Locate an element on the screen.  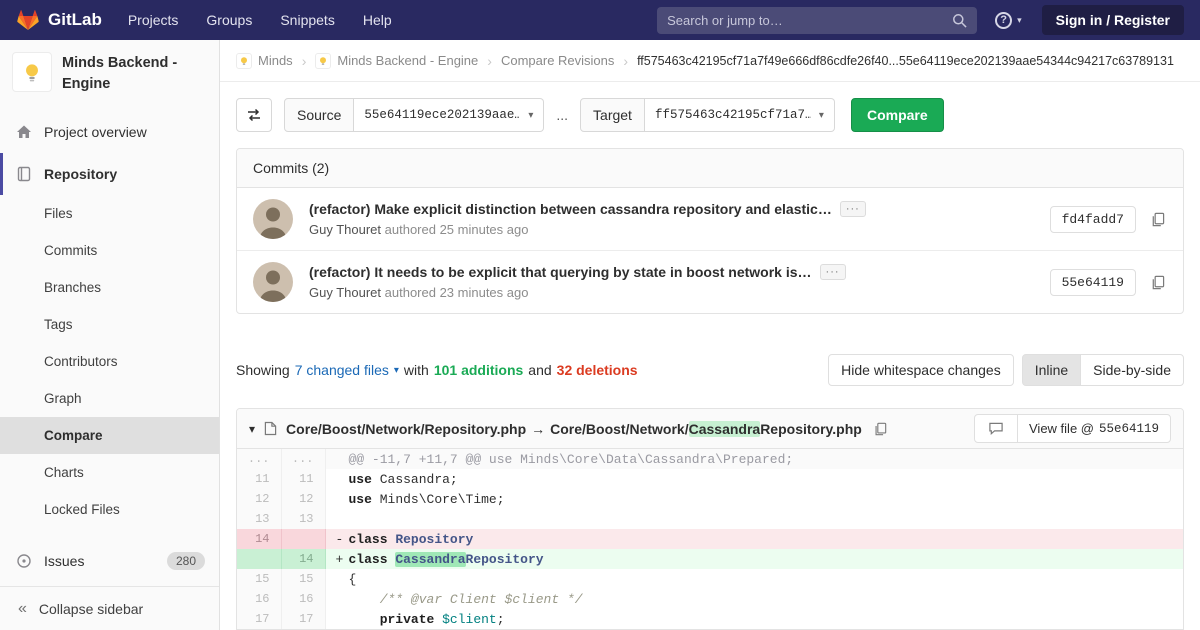
commit-actions: 55e64119 is located at coordinates (1100, 282).